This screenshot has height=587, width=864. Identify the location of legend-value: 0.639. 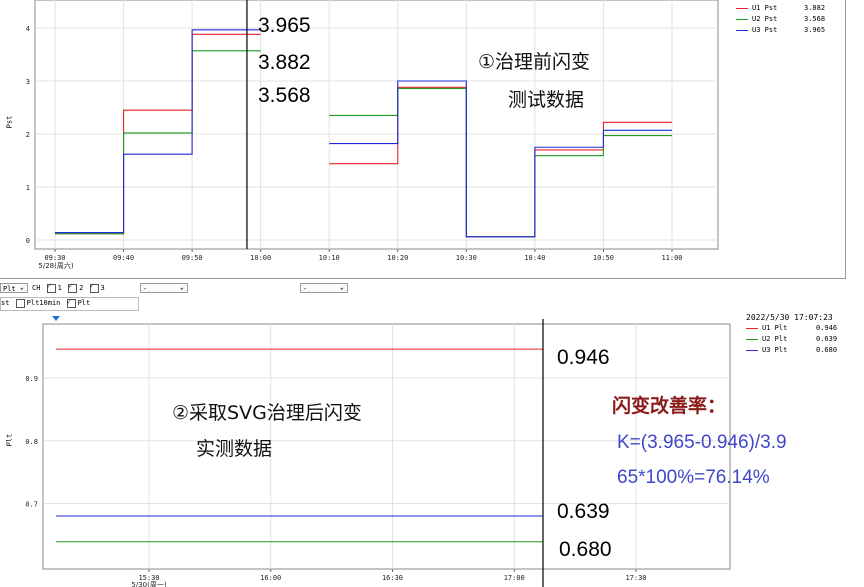
(827, 339).